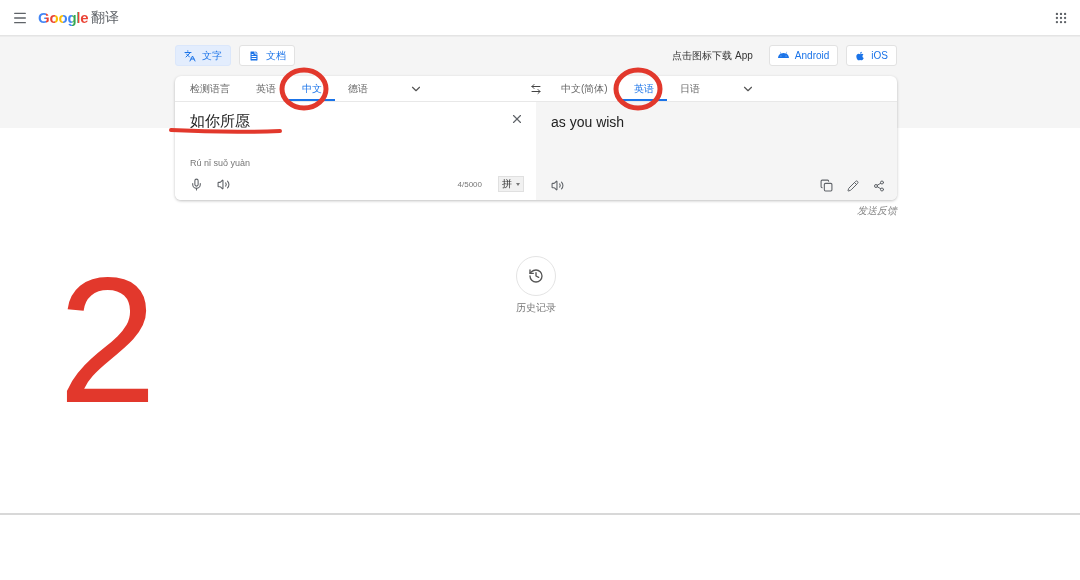 Image resolution: width=1080 pixels, height=580 pixels. Describe the element at coordinates (221, 163) in the screenshot. I see `romanization-text: Rú nǐ suǒ yuàn` at that location.